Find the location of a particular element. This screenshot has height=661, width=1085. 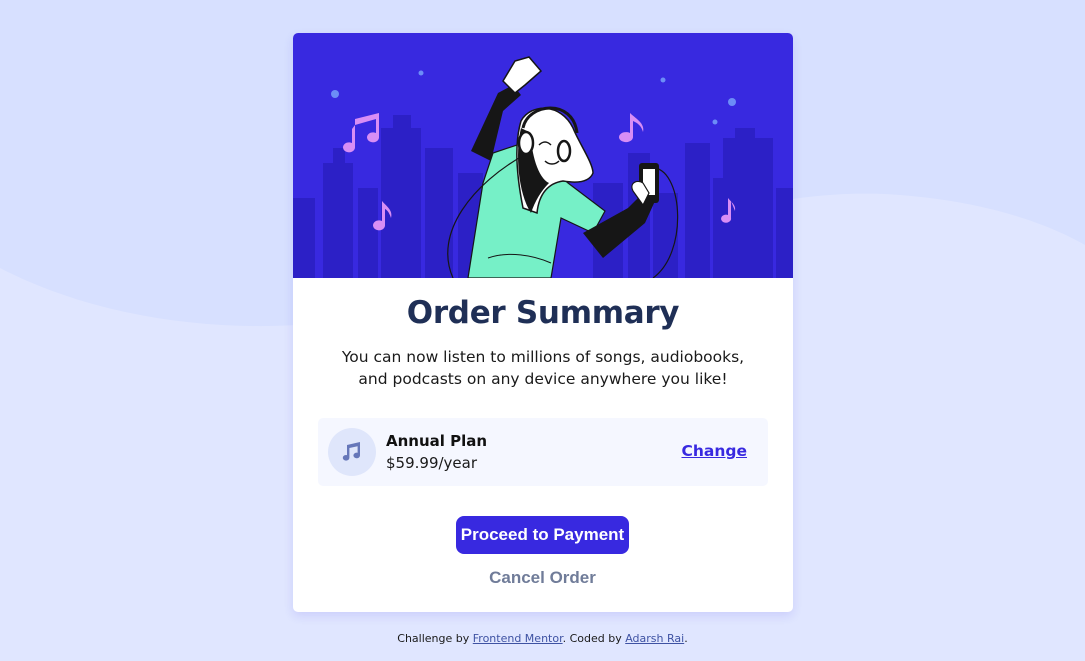

attribution-prefix: Challenge by is located at coordinates (435, 638).